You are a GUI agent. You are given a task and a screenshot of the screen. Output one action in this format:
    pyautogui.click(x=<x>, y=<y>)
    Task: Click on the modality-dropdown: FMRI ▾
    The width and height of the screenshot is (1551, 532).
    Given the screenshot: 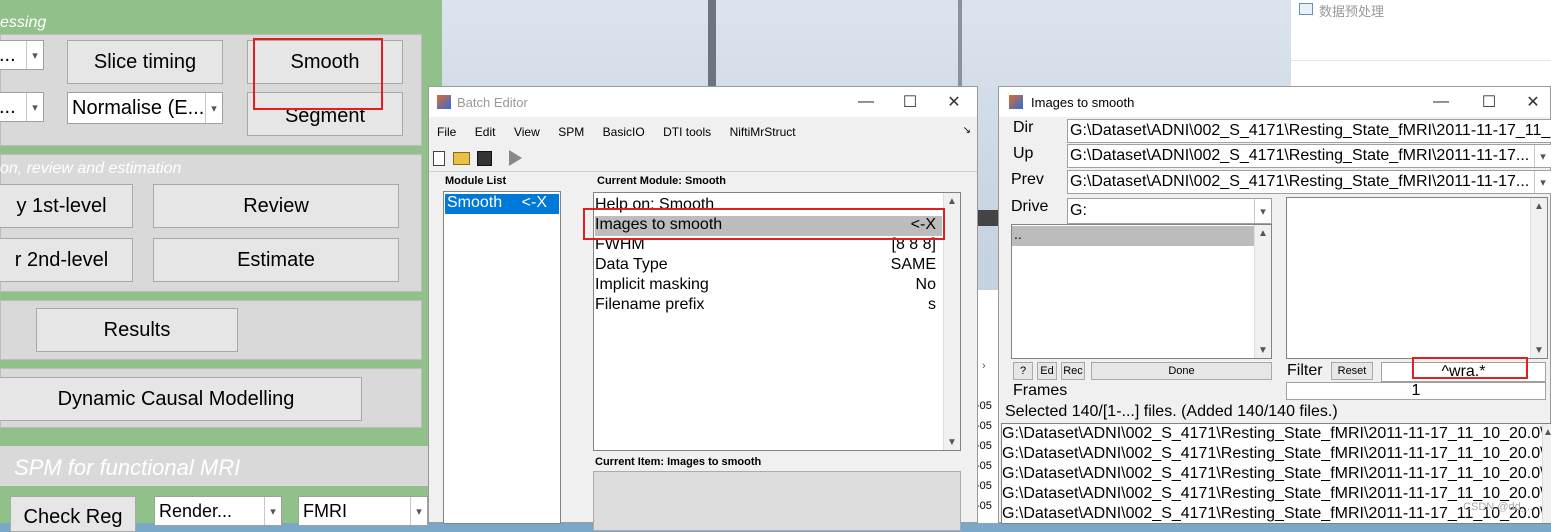 What is the action you would take?
    pyautogui.click(x=363, y=511)
    